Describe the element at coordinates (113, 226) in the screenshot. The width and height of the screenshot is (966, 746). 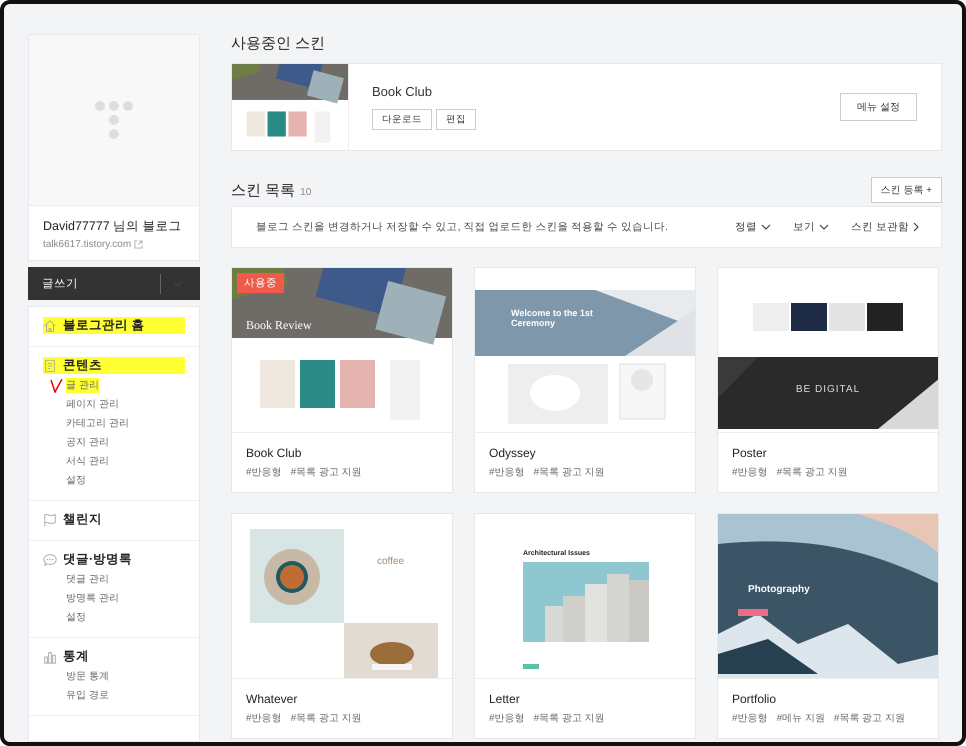
I see `blog-name: David77777 님의 블로그` at that location.